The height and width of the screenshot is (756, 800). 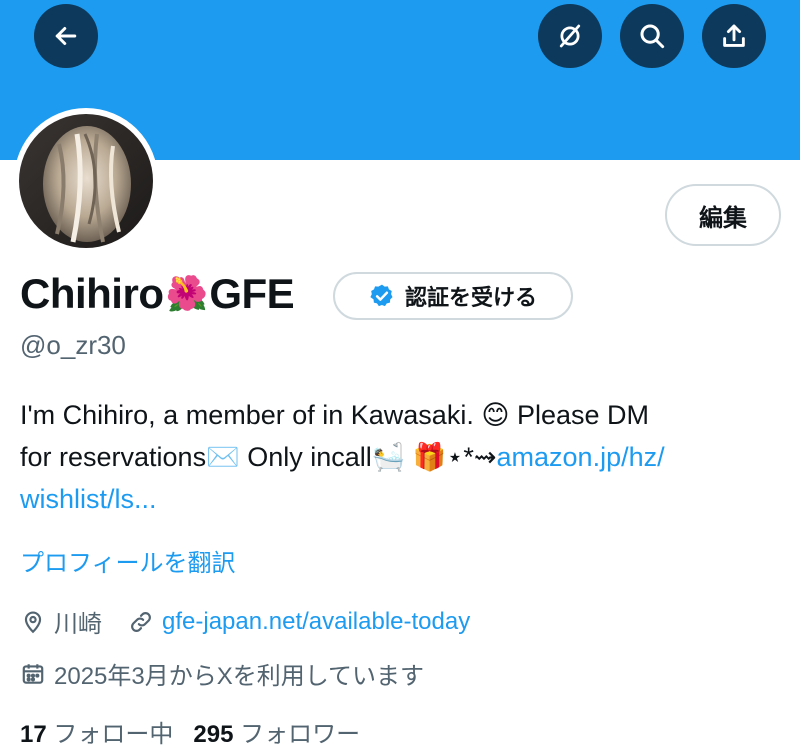 What do you see at coordinates (470, 297) in the screenshot?
I see `get-verified-label: 認証を受ける` at bounding box center [470, 297].